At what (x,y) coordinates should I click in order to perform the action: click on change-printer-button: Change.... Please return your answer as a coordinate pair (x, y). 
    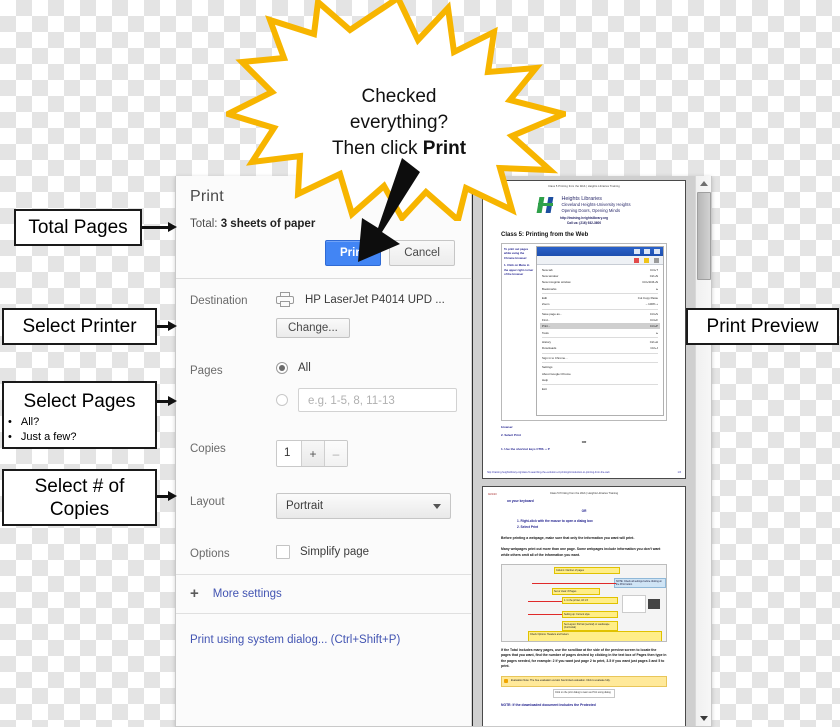
    Looking at the image, I should click on (313, 328).